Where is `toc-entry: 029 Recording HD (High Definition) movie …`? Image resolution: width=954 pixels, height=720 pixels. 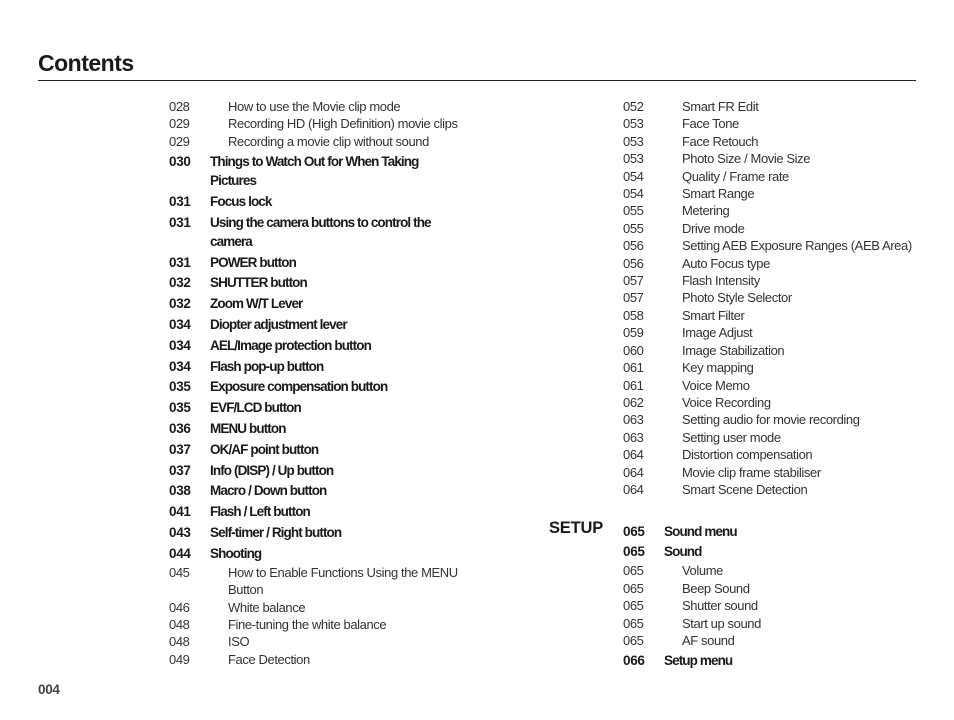 toc-entry: 029 Recording HD (High Definition) movie … is located at coordinates (319, 123).